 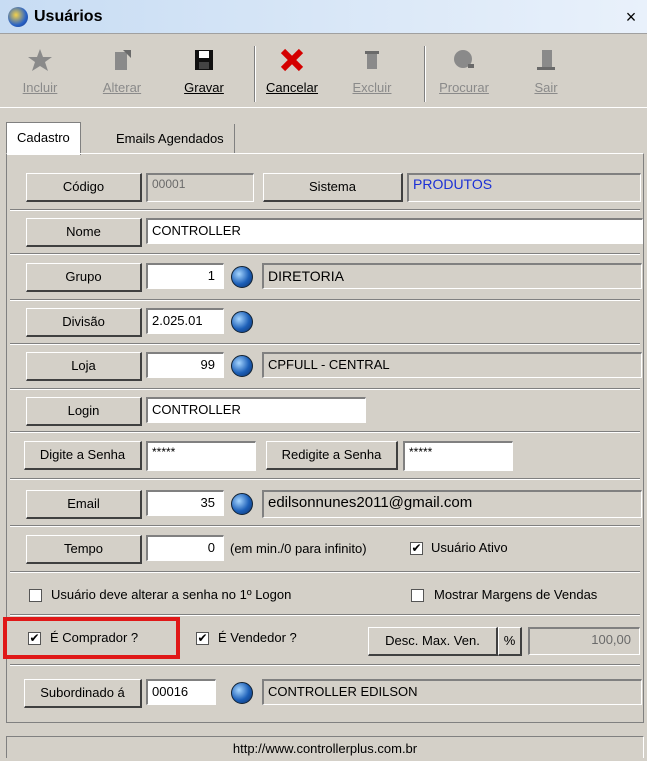 I want to click on mostrar-margens-checkbox, so click(x=417, y=595).